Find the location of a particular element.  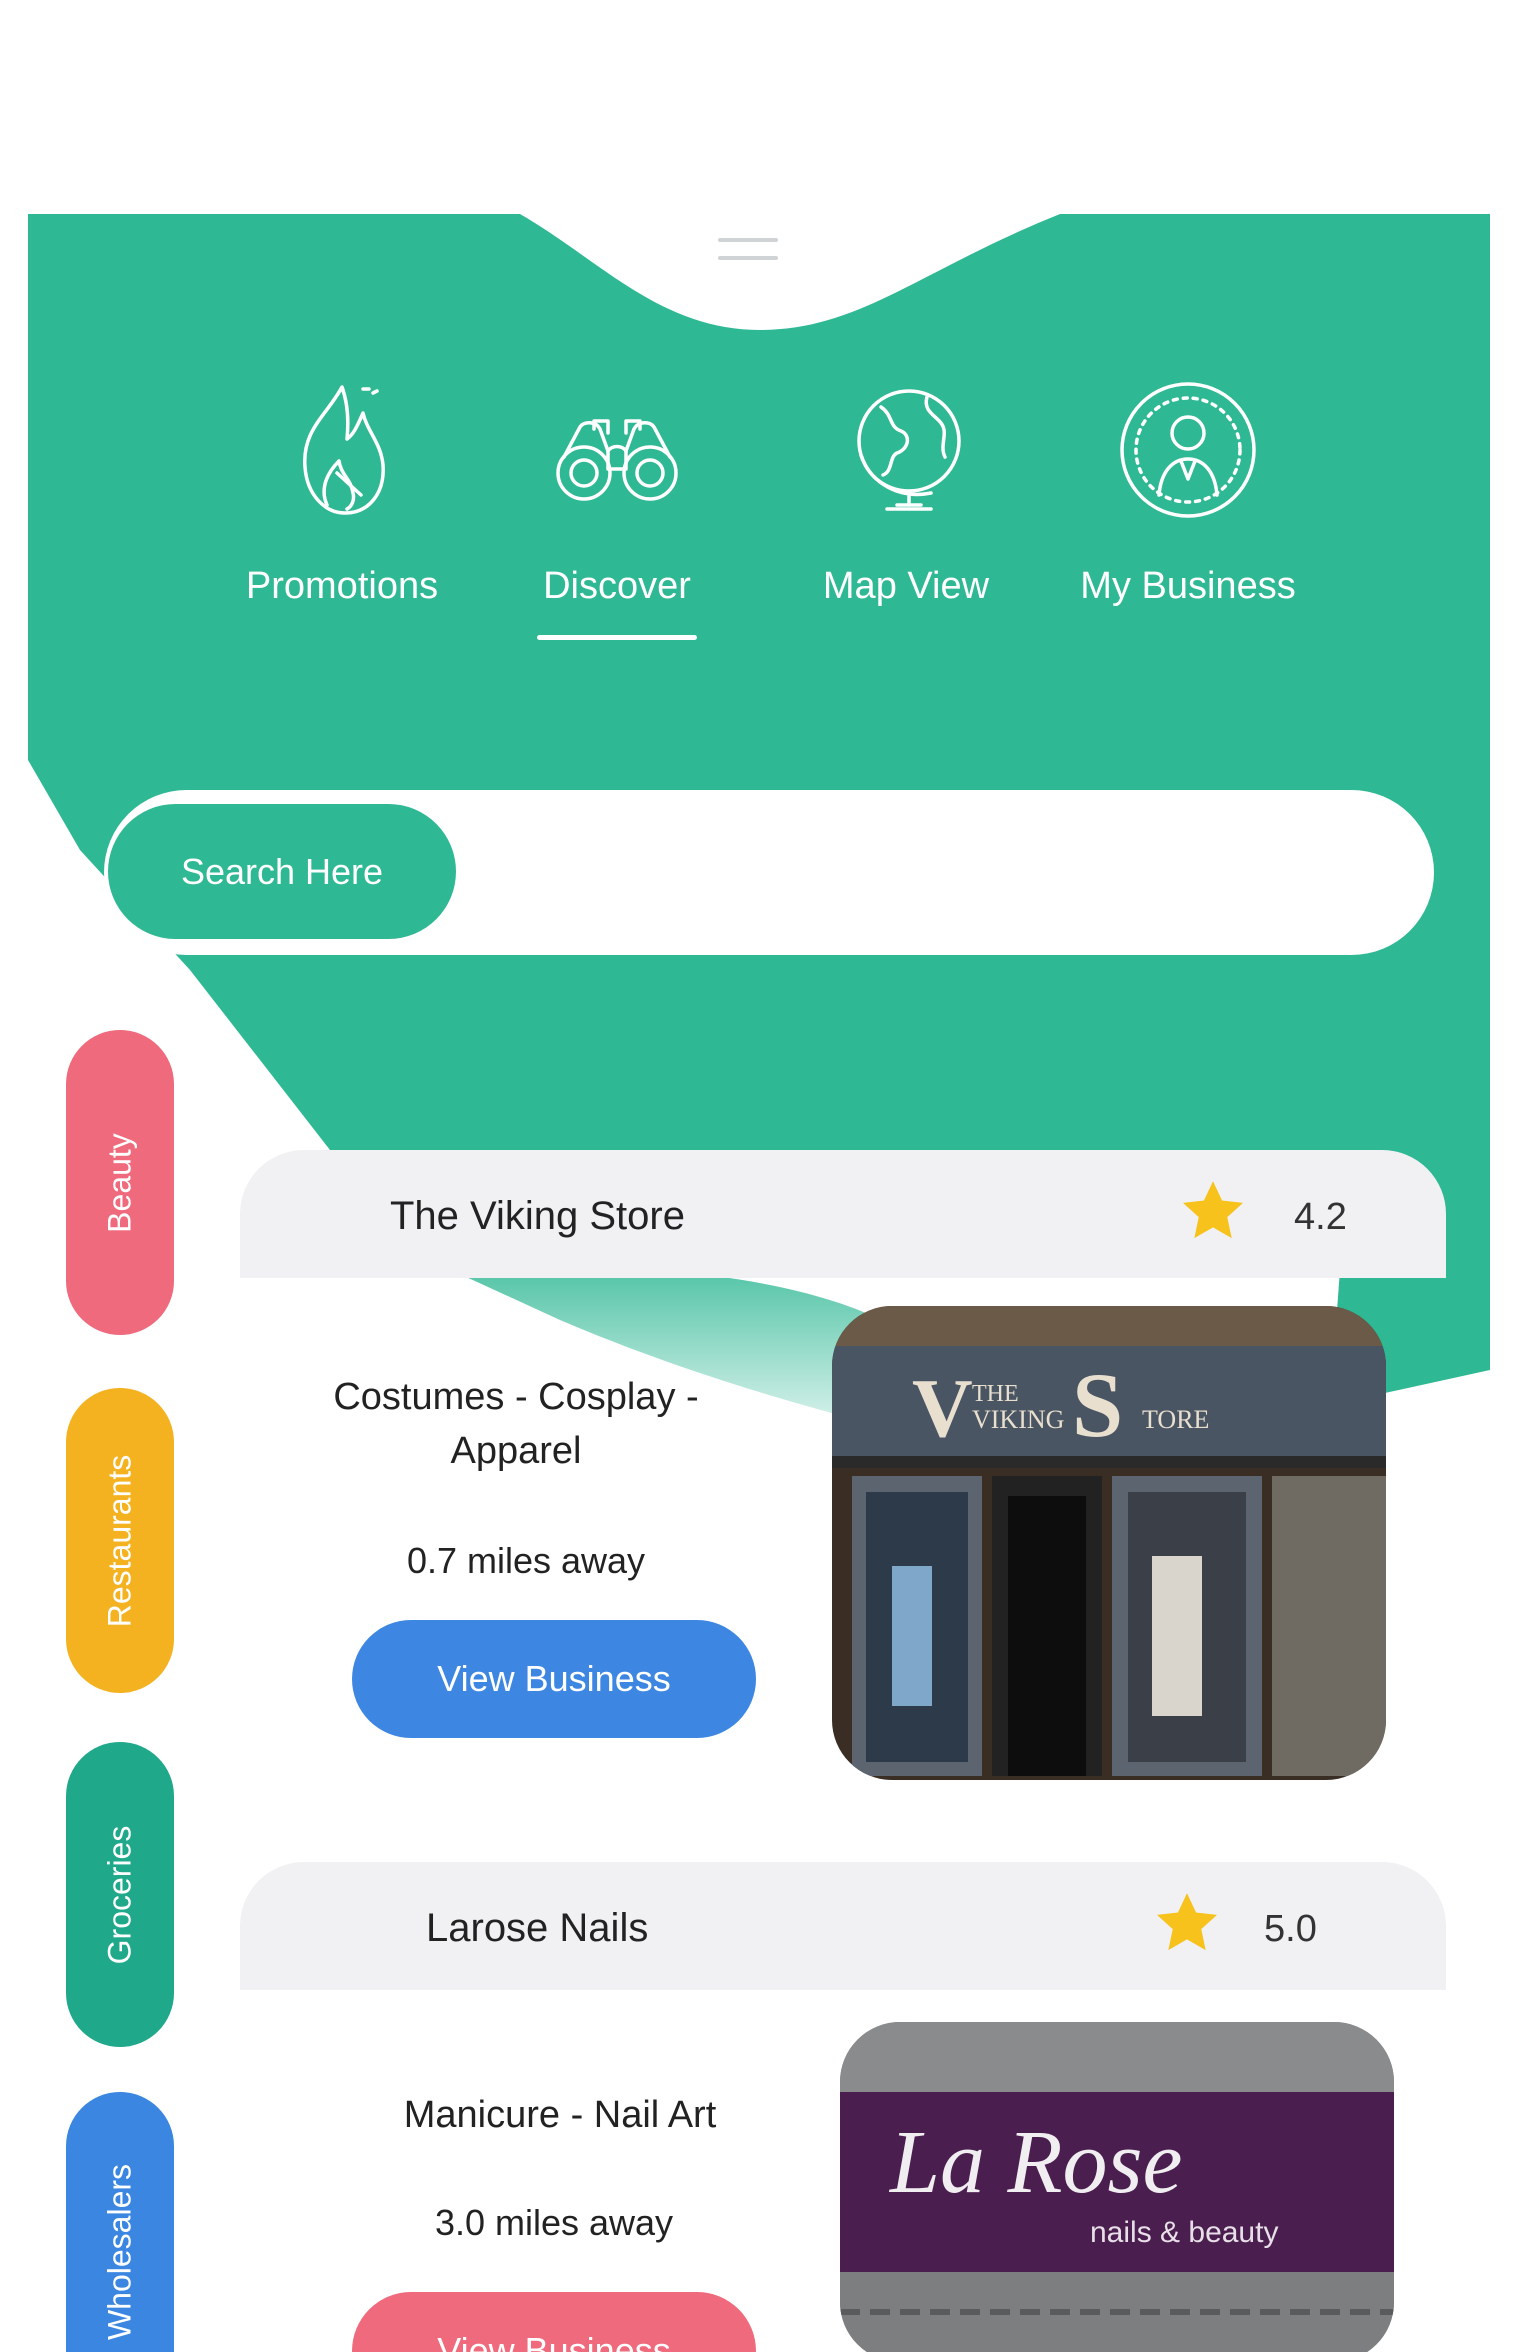

business-distance: 3.0 miles away is located at coordinates (554, 2222).